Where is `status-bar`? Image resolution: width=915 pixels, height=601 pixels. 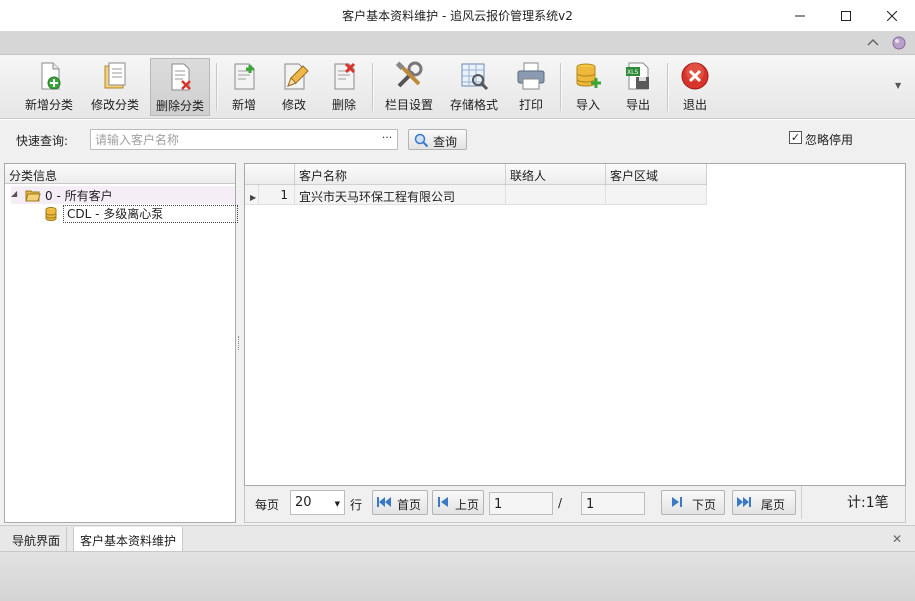
status-bar is located at coordinates (457, 576).